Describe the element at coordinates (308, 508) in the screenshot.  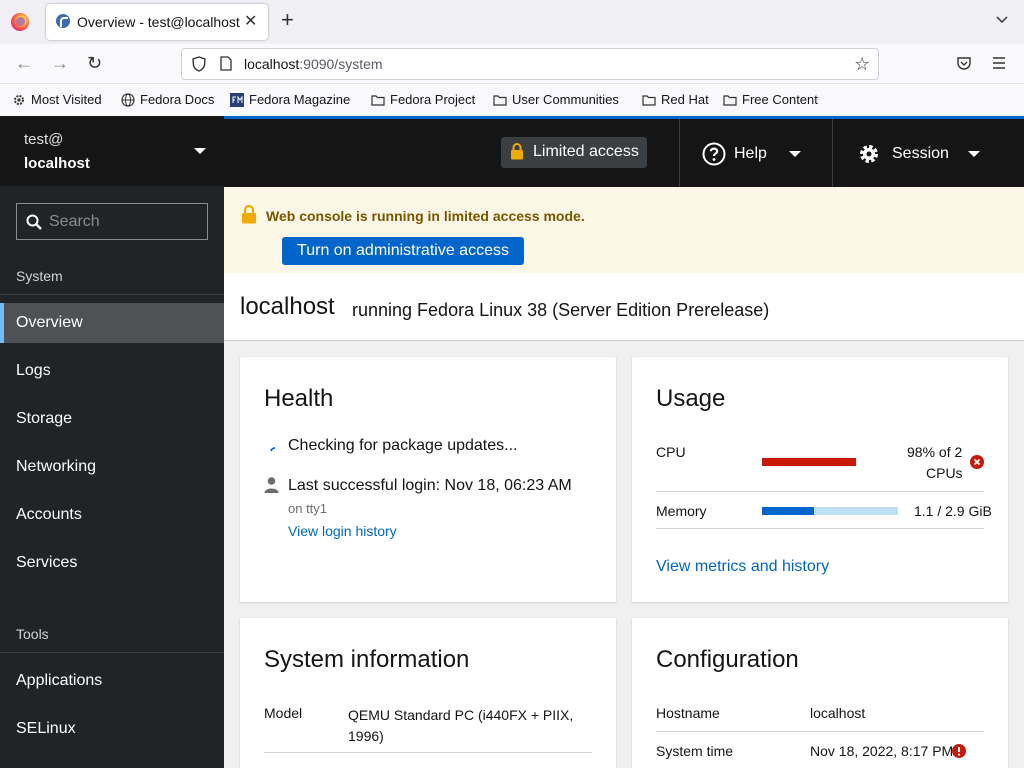
I see `last-login-tty: on tty1` at that location.